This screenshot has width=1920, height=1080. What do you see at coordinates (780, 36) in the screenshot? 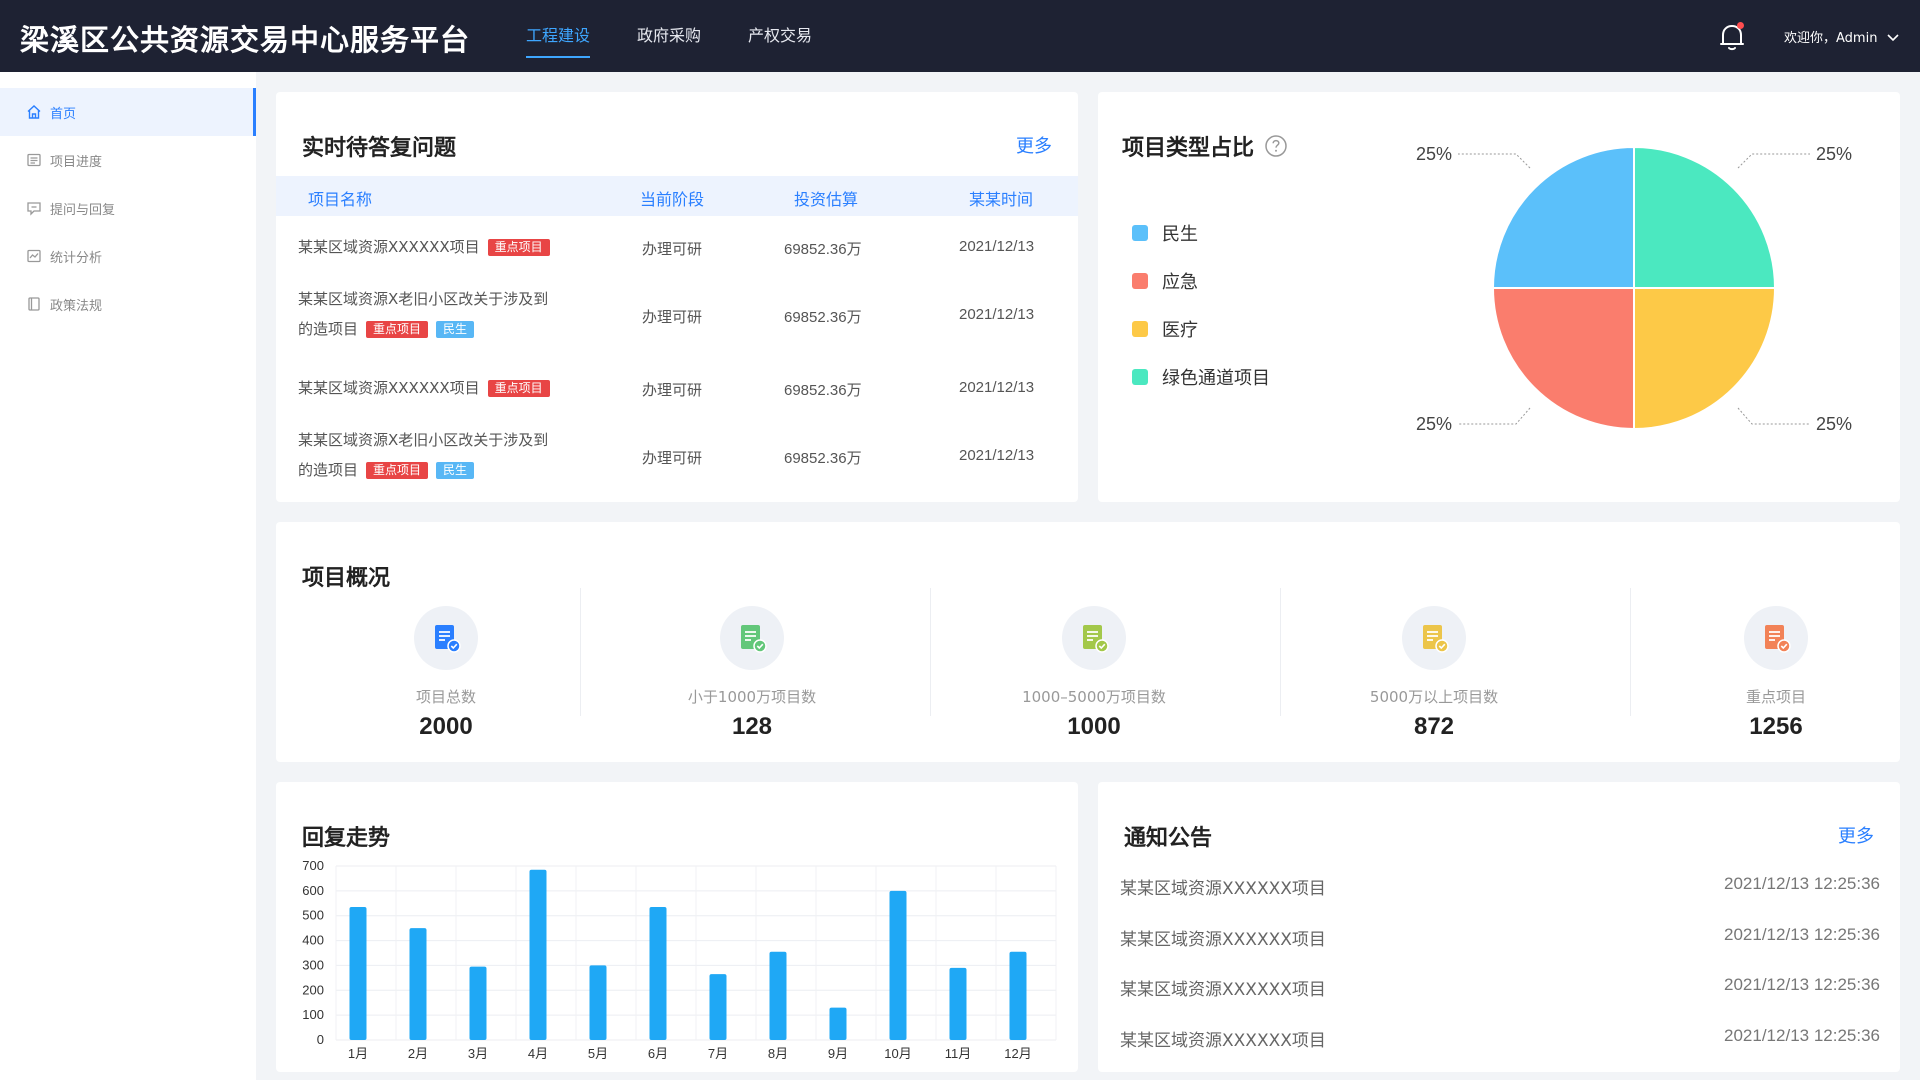
I see `nav-property-trading: 产权交易` at bounding box center [780, 36].